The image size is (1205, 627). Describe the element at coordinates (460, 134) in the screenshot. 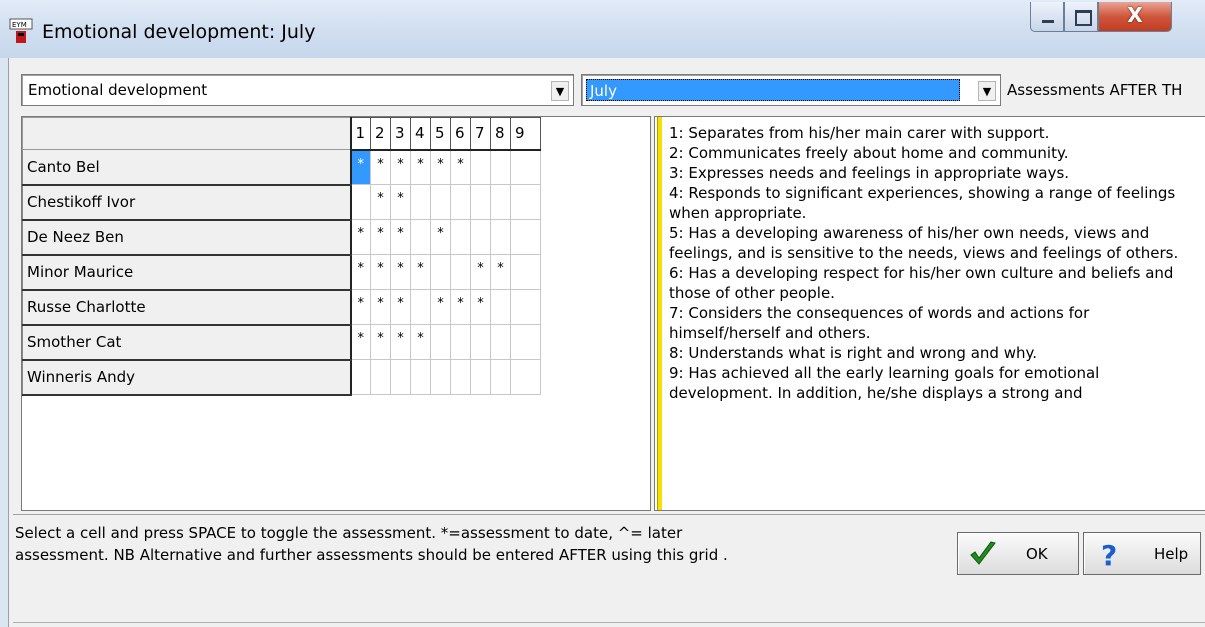

I see `column-header: 6` at that location.